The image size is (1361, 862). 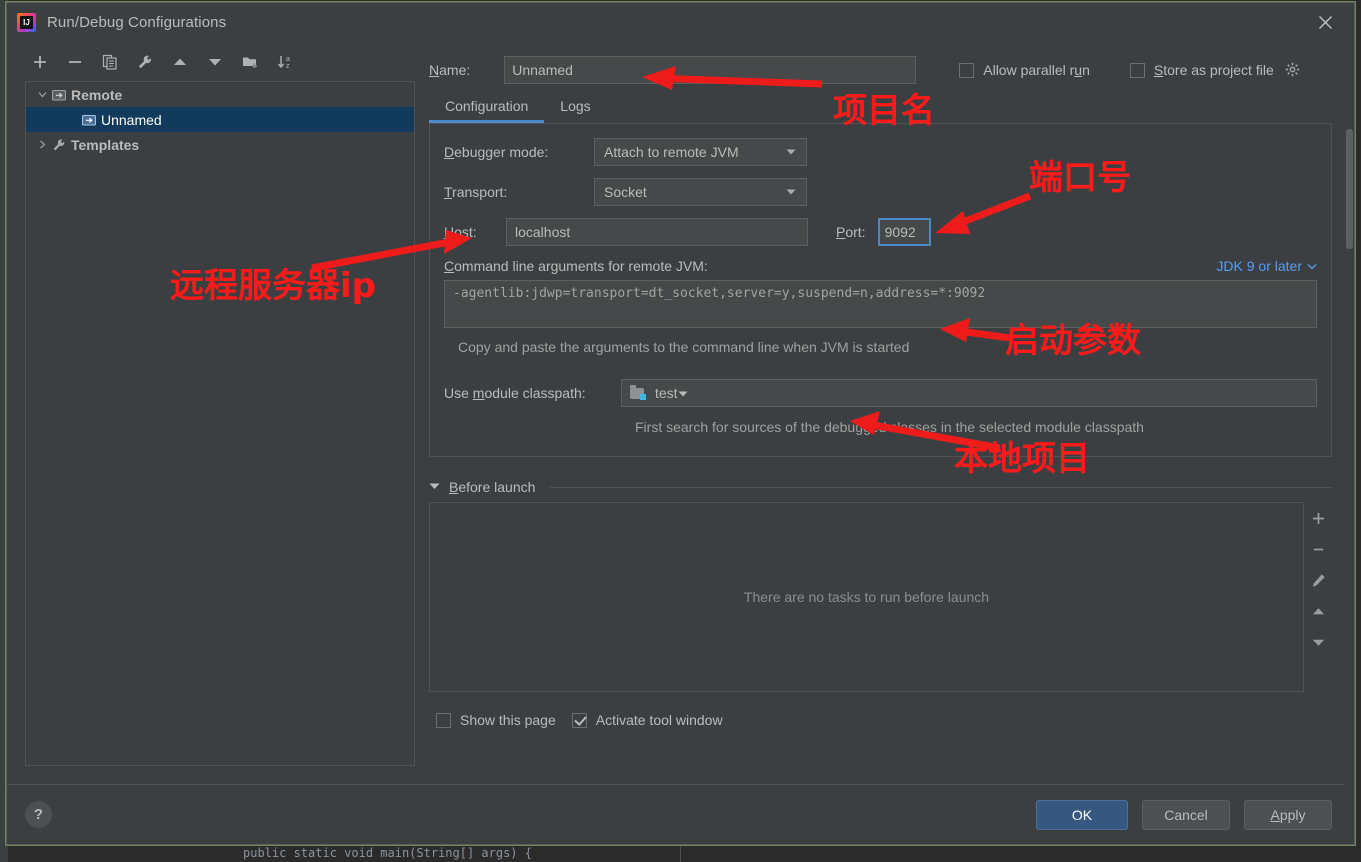 What do you see at coordinates (496, 152) in the screenshot?
I see `debugger-mode-label: Debugger mode:` at bounding box center [496, 152].